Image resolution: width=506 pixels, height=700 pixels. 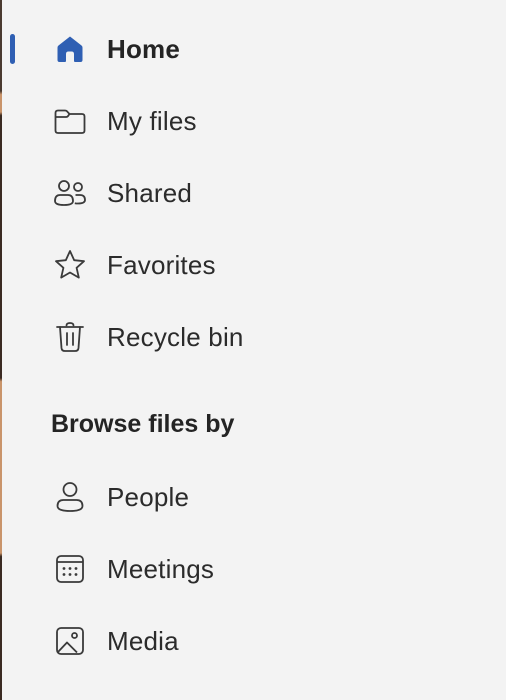 I want to click on sidebar-item-recycle-bin: Recycle bin, so click(x=253, y=337).